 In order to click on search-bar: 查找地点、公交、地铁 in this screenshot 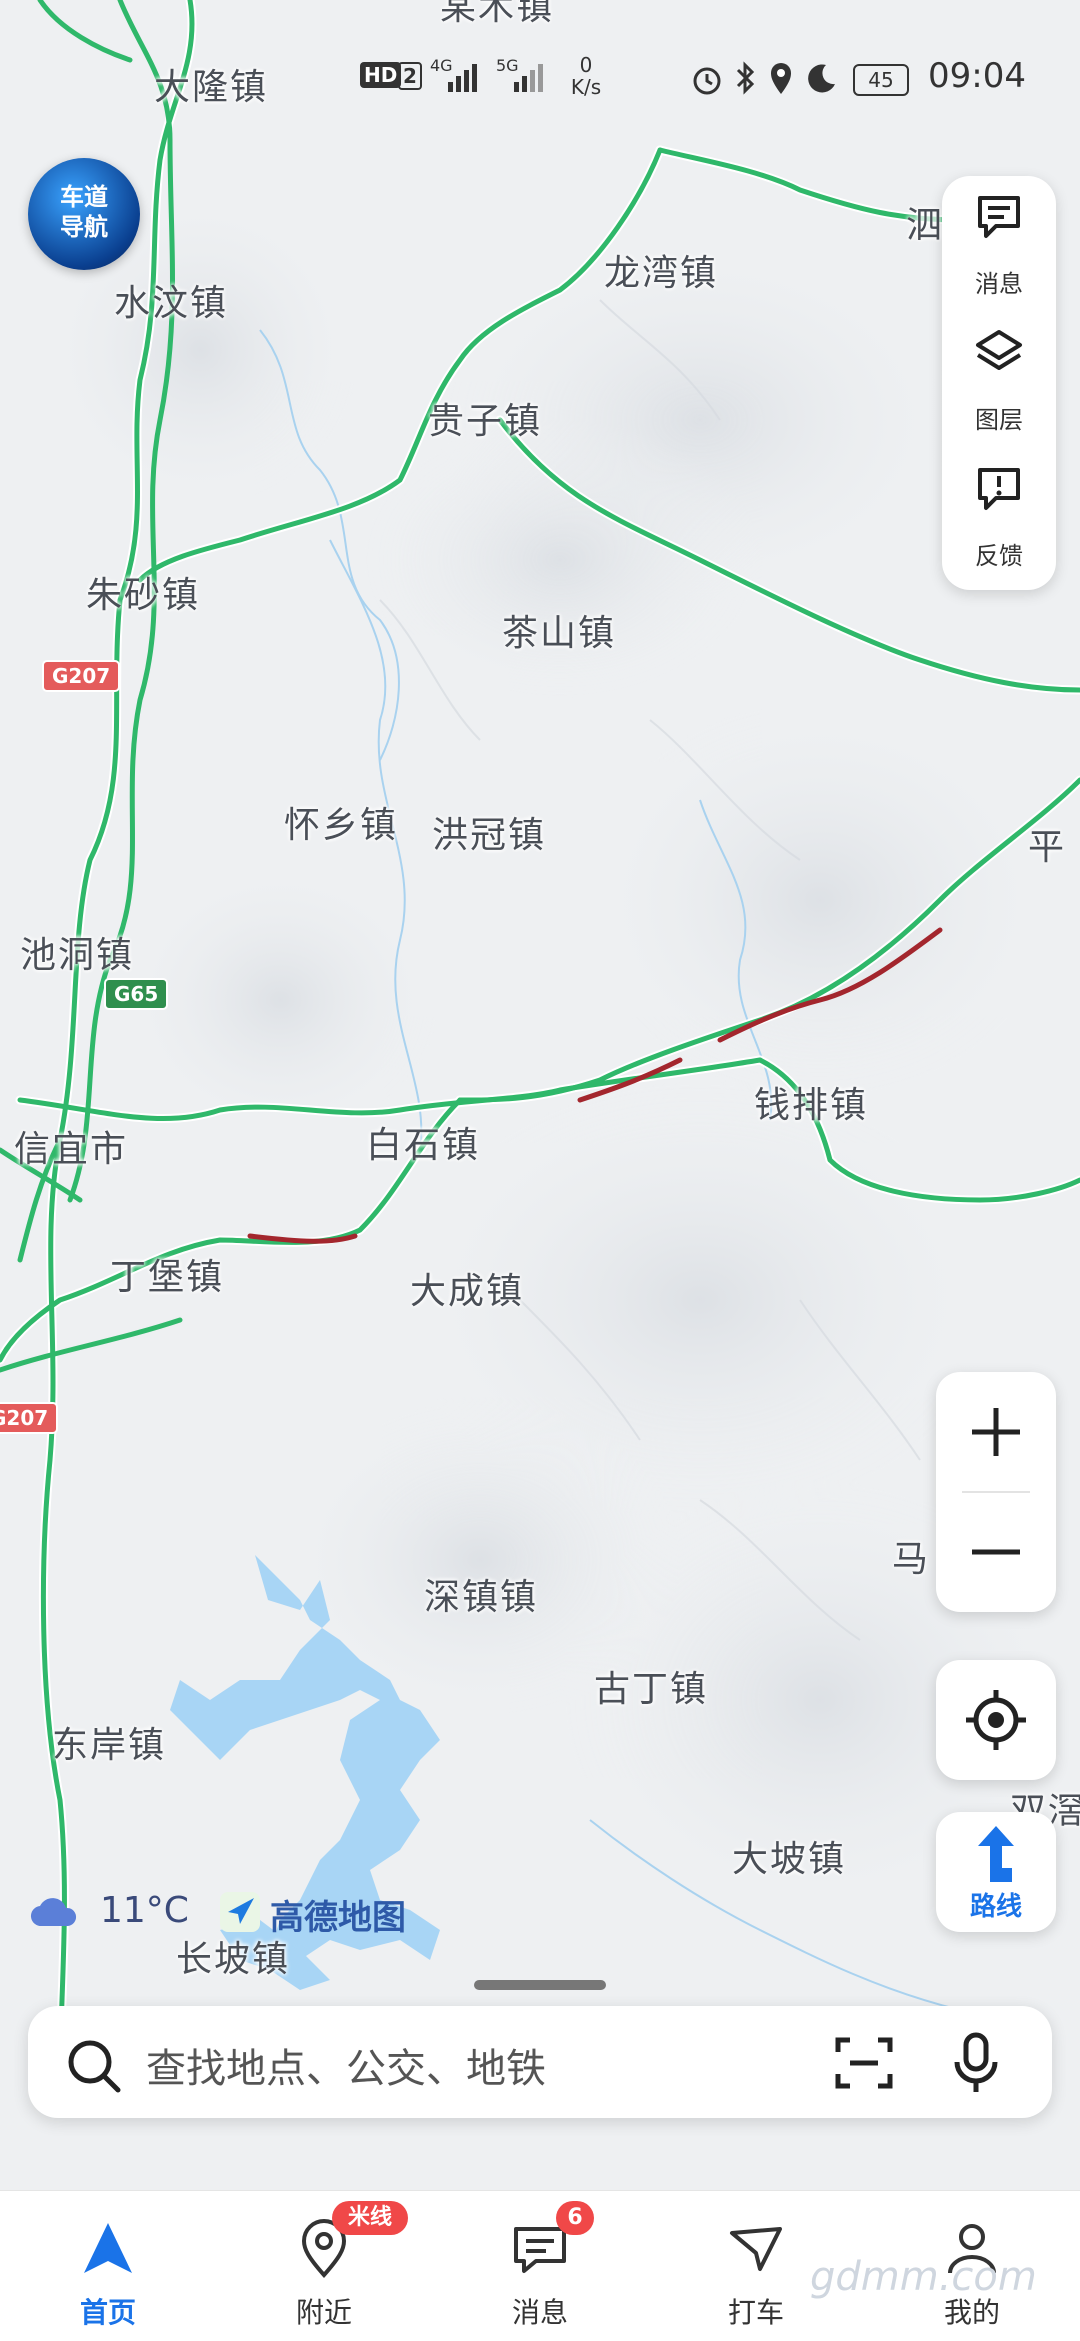, I will do `click(540, 2062)`.